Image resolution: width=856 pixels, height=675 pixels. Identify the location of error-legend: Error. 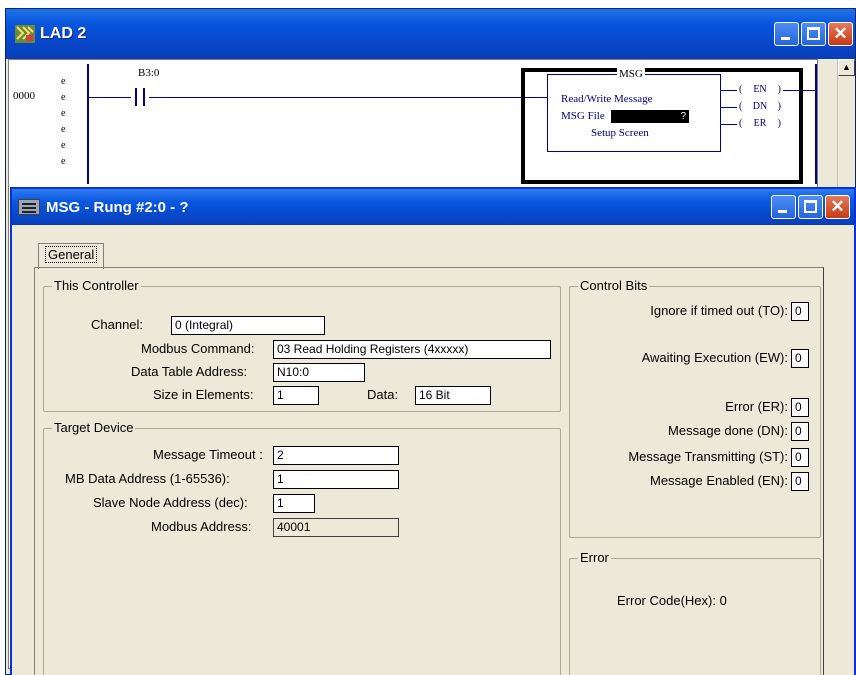
(594, 557).